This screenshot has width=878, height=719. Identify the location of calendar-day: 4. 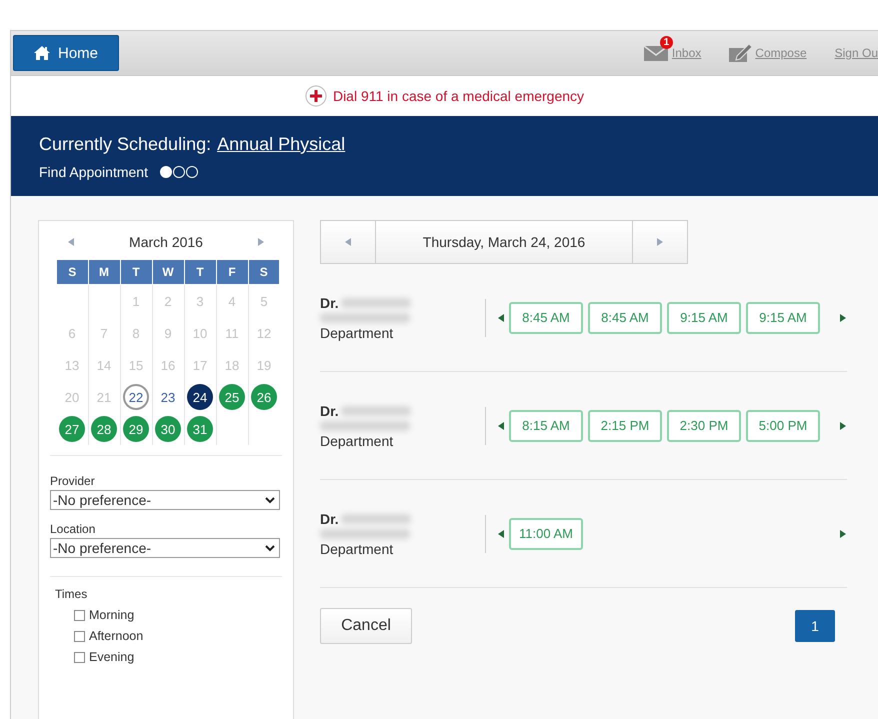
(232, 301).